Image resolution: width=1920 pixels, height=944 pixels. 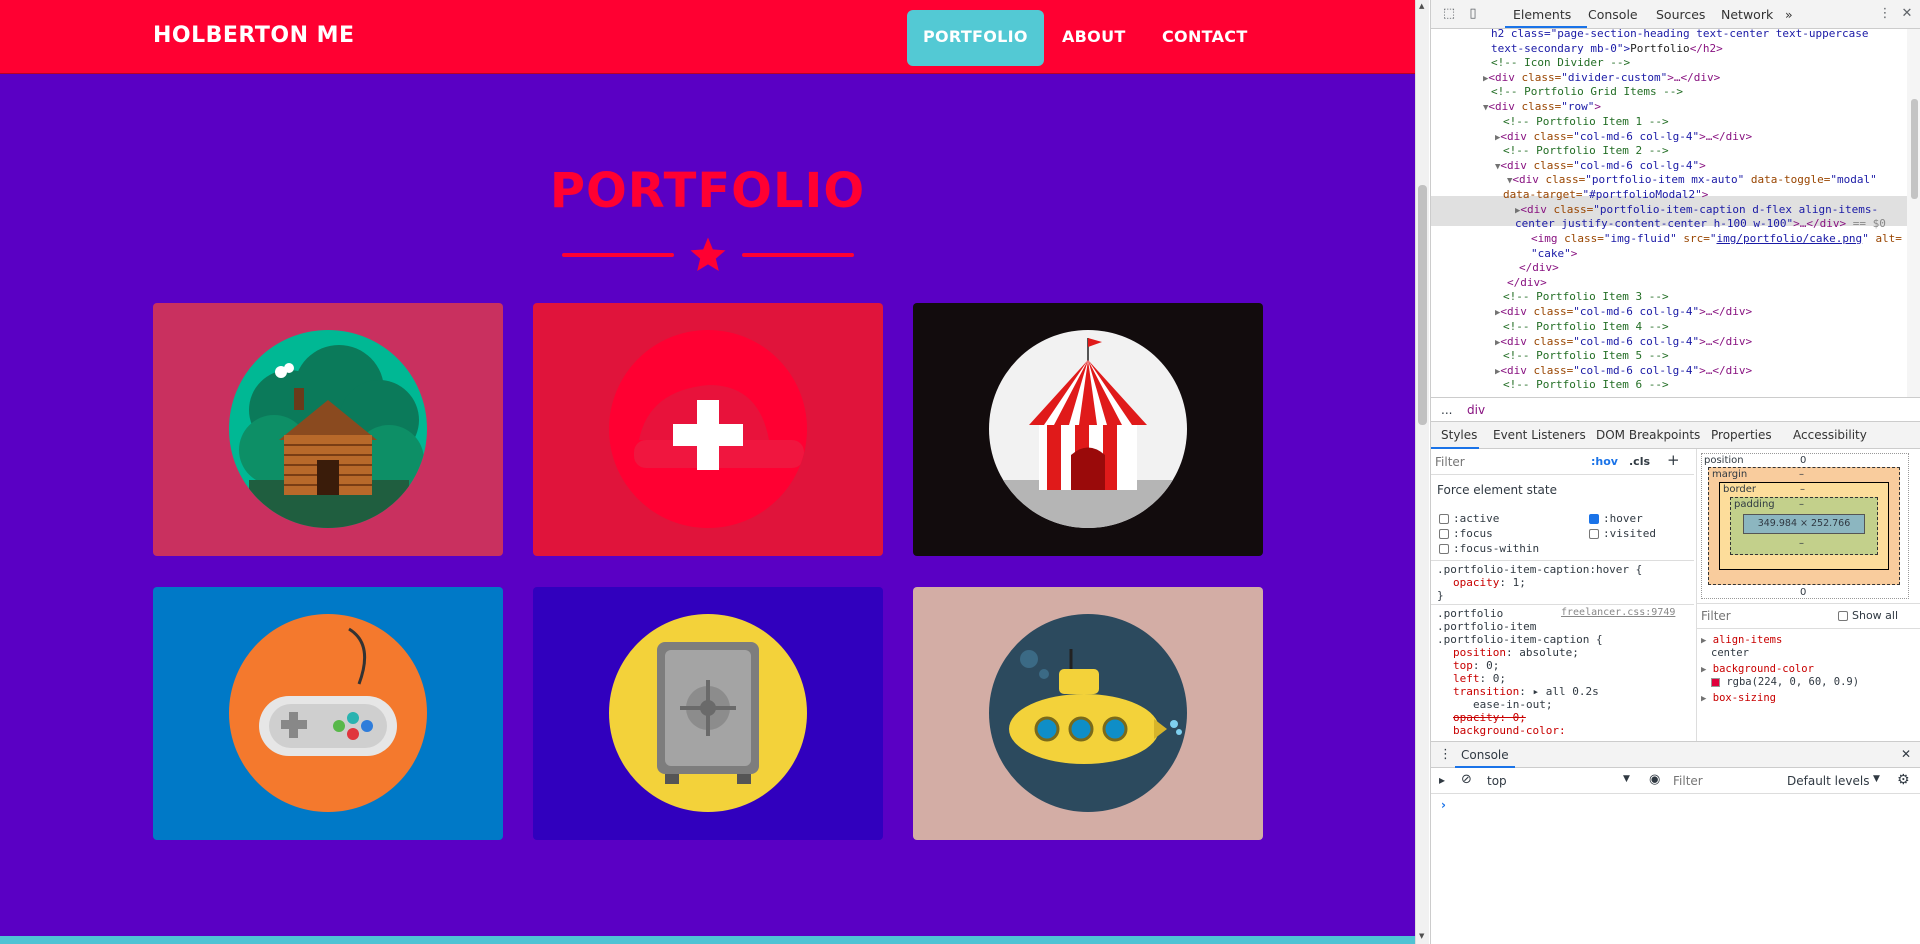 I want to click on portfolio-item-cake, so click(x=708, y=429).